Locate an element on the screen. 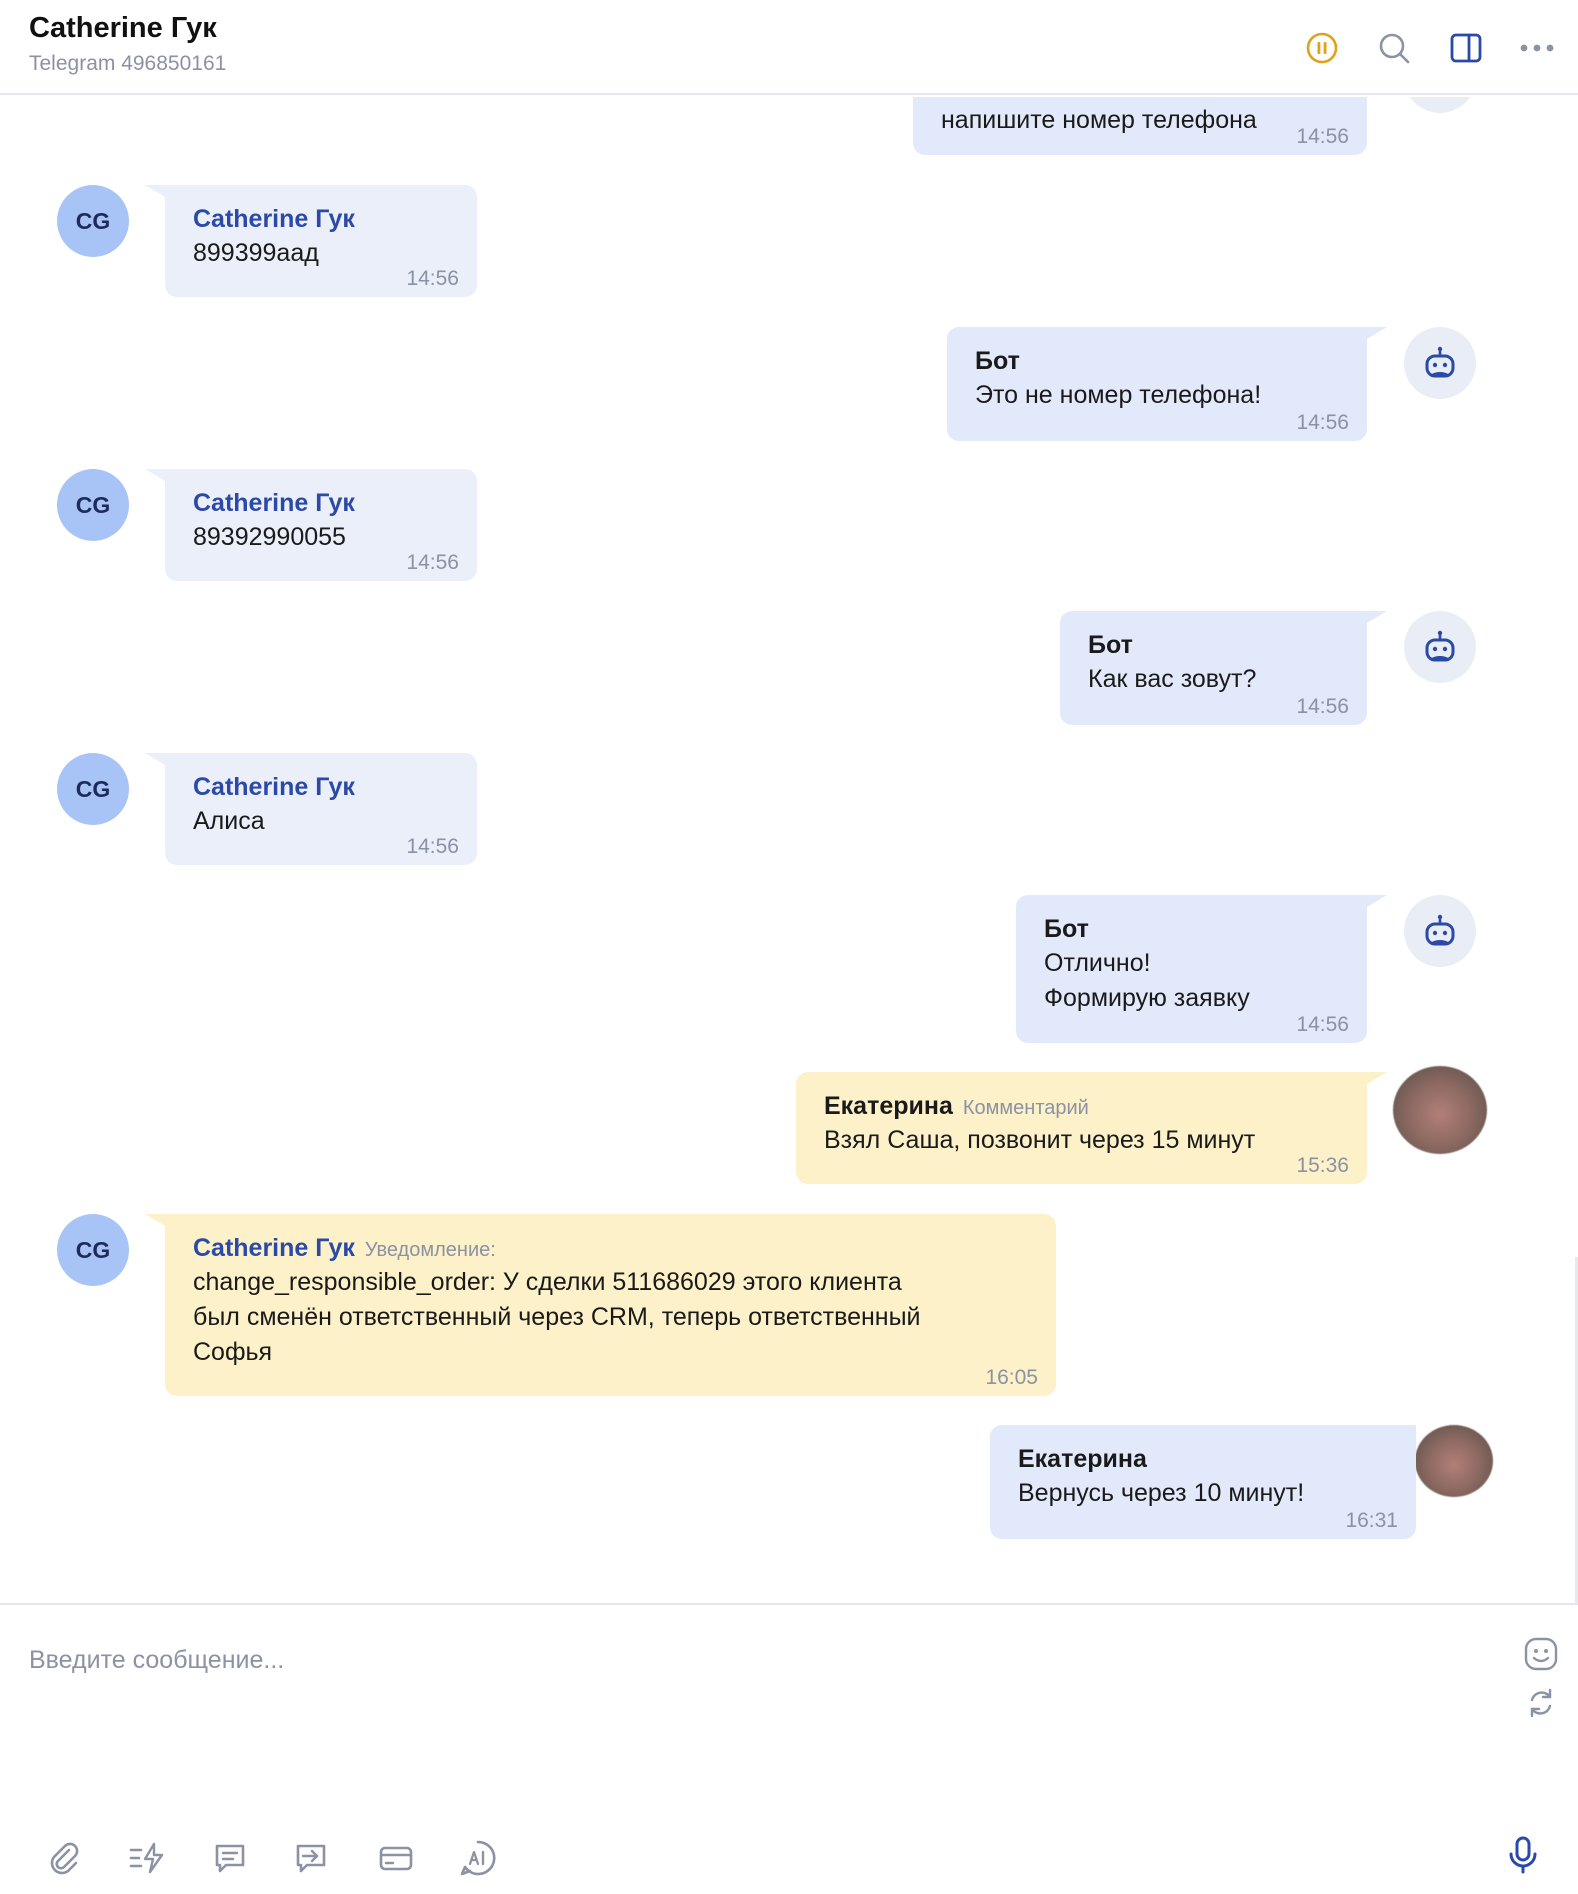 Image resolution: width=1578 pixels, height=1894 pixels. sidebar-panel-icon is located at coordinates (1466, 48).